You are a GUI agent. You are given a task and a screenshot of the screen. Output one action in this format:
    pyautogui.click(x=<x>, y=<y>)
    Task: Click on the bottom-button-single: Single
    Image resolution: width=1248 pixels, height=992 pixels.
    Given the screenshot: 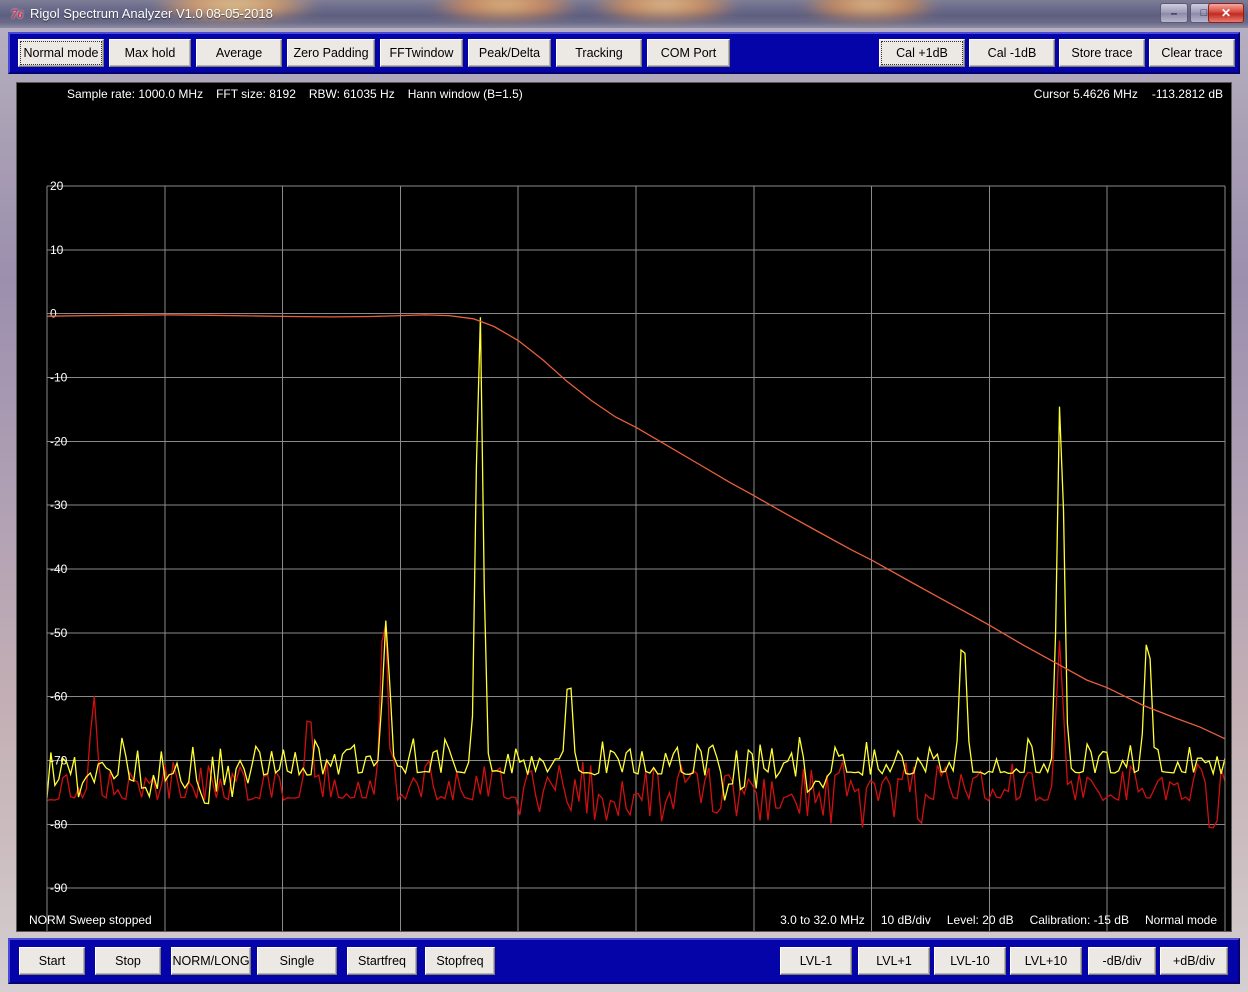 What is the action you would take?
    pyautogui.click(x=297, y=961)
    